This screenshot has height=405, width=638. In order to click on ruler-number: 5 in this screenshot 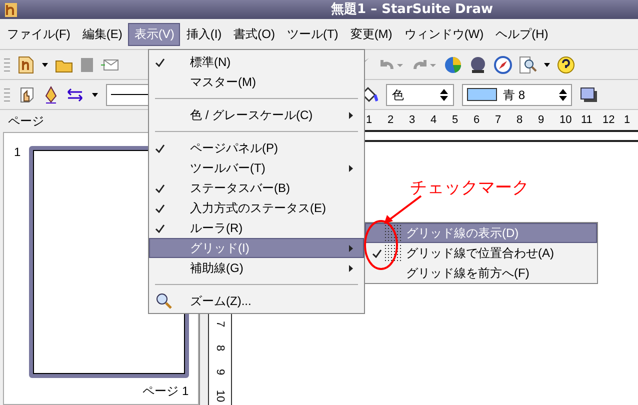, I will do `click(456, 120)`.